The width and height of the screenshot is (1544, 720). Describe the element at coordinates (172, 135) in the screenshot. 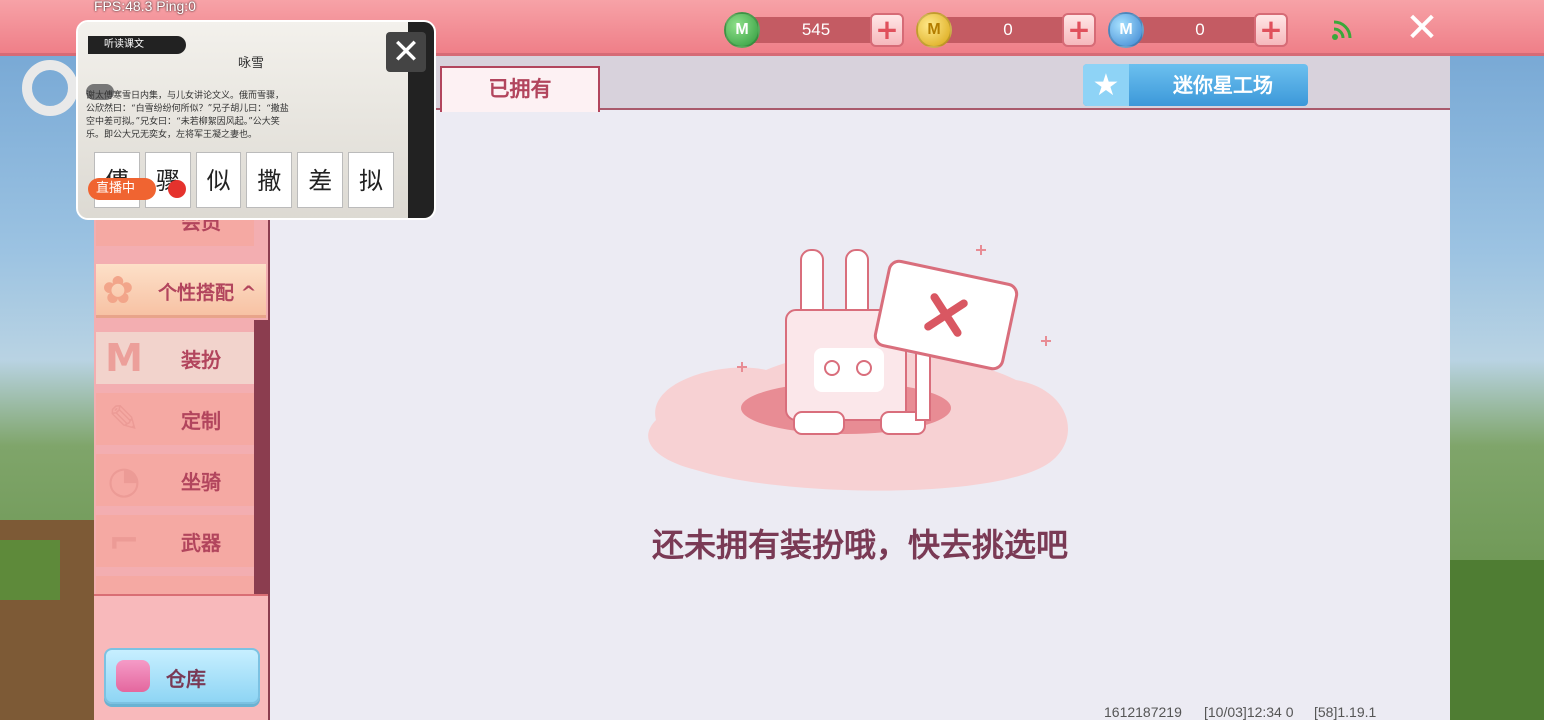

I see `poem-line: 乐。即公大兄无奕女，左将军王凝之妻也。` at that location.